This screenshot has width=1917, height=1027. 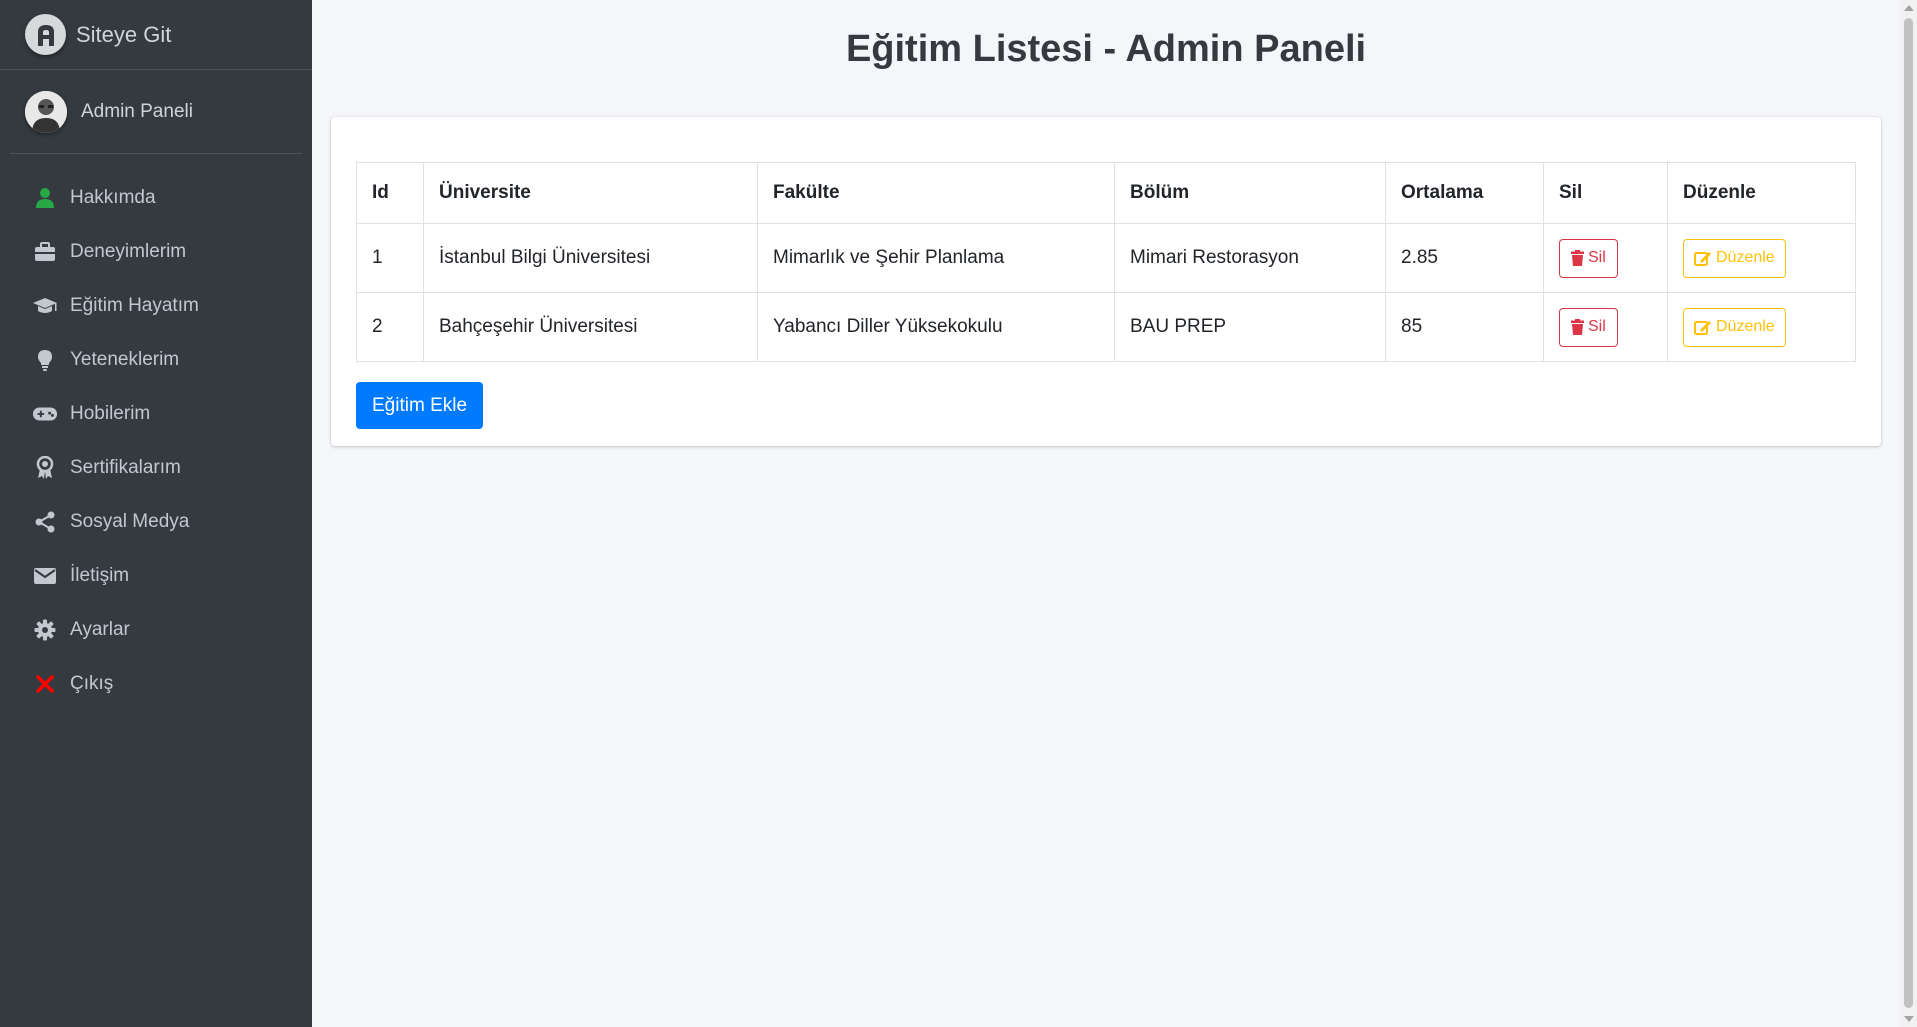 What do you see at coordinates (113, 197) in the screenshot?
I see `sidebar-item-label: Hakkımda` at bounding box center [113, 197].